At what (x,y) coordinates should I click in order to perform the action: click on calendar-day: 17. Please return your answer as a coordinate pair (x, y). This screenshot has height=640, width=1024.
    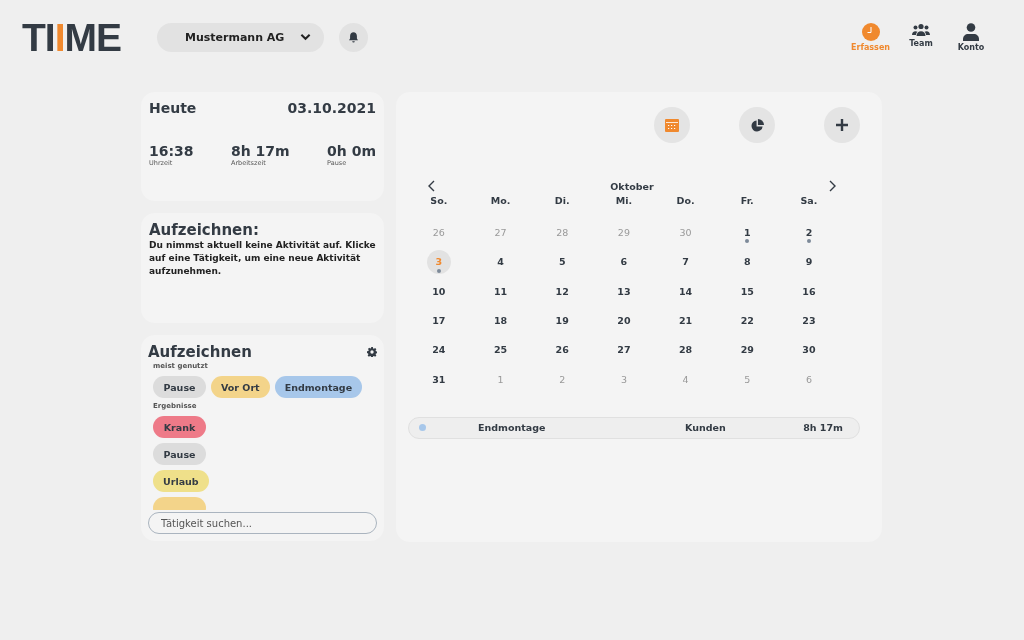
    Looking at the image, I should click on (438, 320).